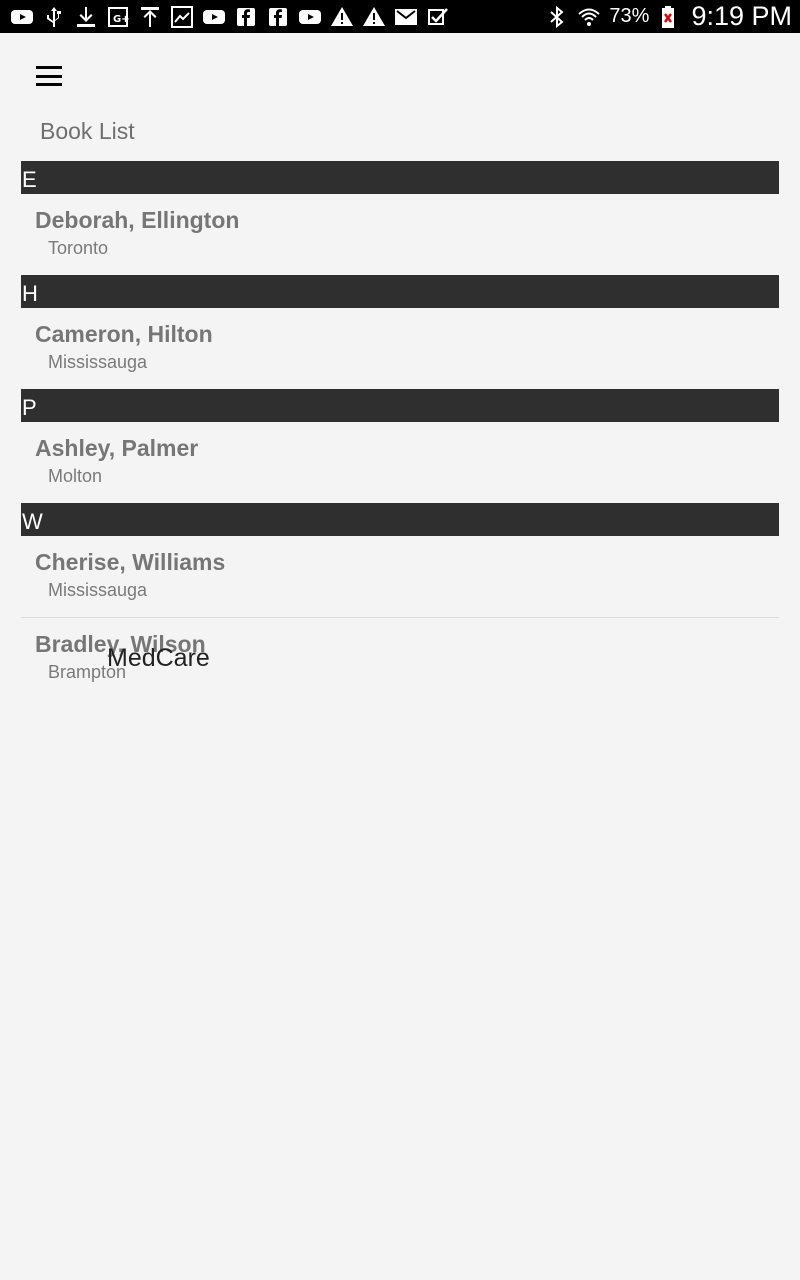 Image resolution: width=800 pixels, height=1280 pixels. Describe the element at coordinates (438, 17) in the screenshot. I see `checkbox-icon` at that location.